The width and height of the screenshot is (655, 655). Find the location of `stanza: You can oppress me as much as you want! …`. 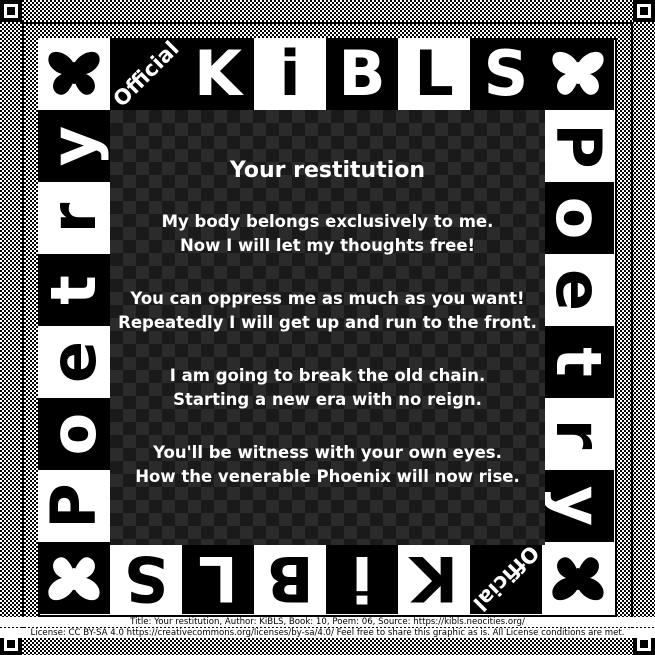

stanza: You can oppress me as much as you want! … is located at coordinates (327, 311).